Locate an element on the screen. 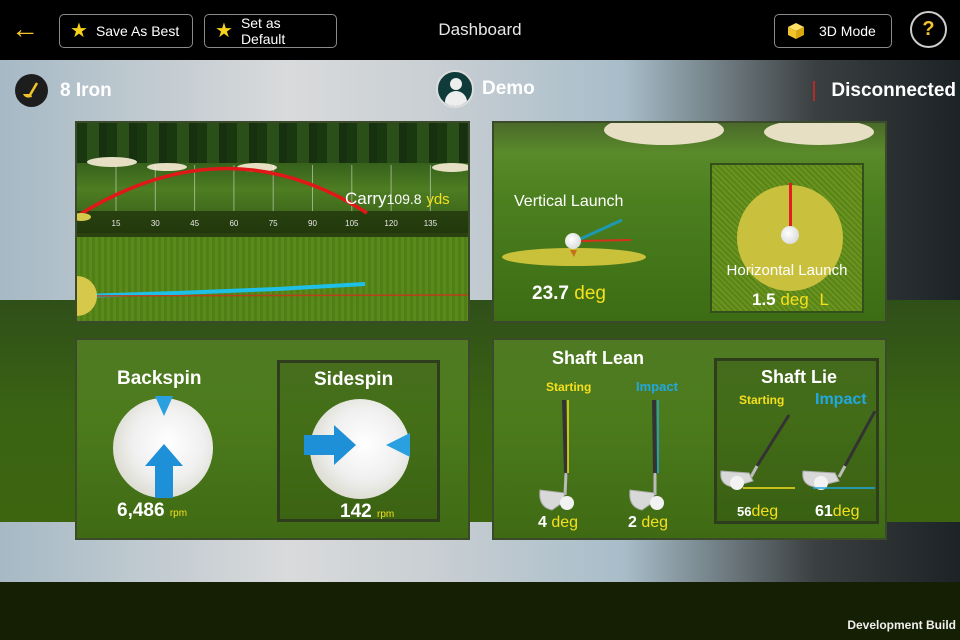  shaft-lean-starting-label: Starting is located at coordinates (569, 387).